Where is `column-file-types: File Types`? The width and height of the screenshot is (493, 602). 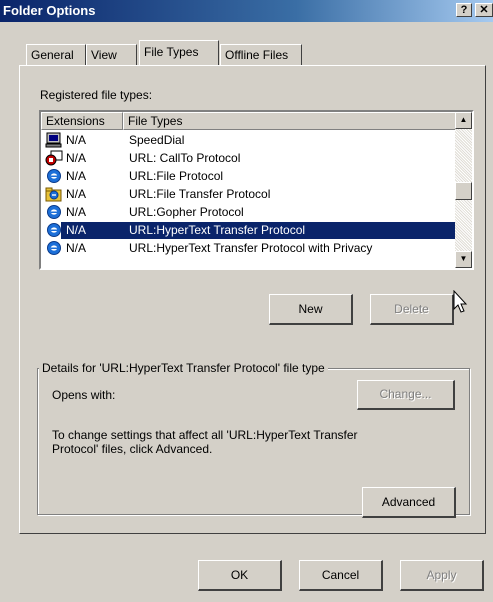 column-file-types: File Types is located at coordinates (289, 121).